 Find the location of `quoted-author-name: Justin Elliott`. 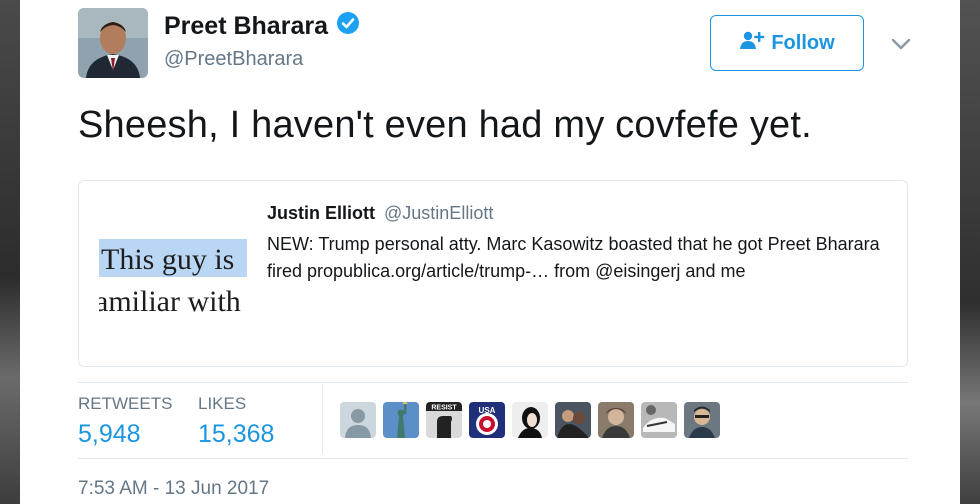

quoted-author-name: Justin Elliott is located at coordinates (321, 213).